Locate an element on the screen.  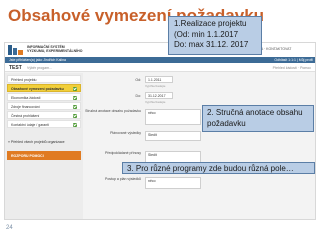
user-links: Odhlásit 1:1:1 | Můj profil is located at coordinates (293, 60).